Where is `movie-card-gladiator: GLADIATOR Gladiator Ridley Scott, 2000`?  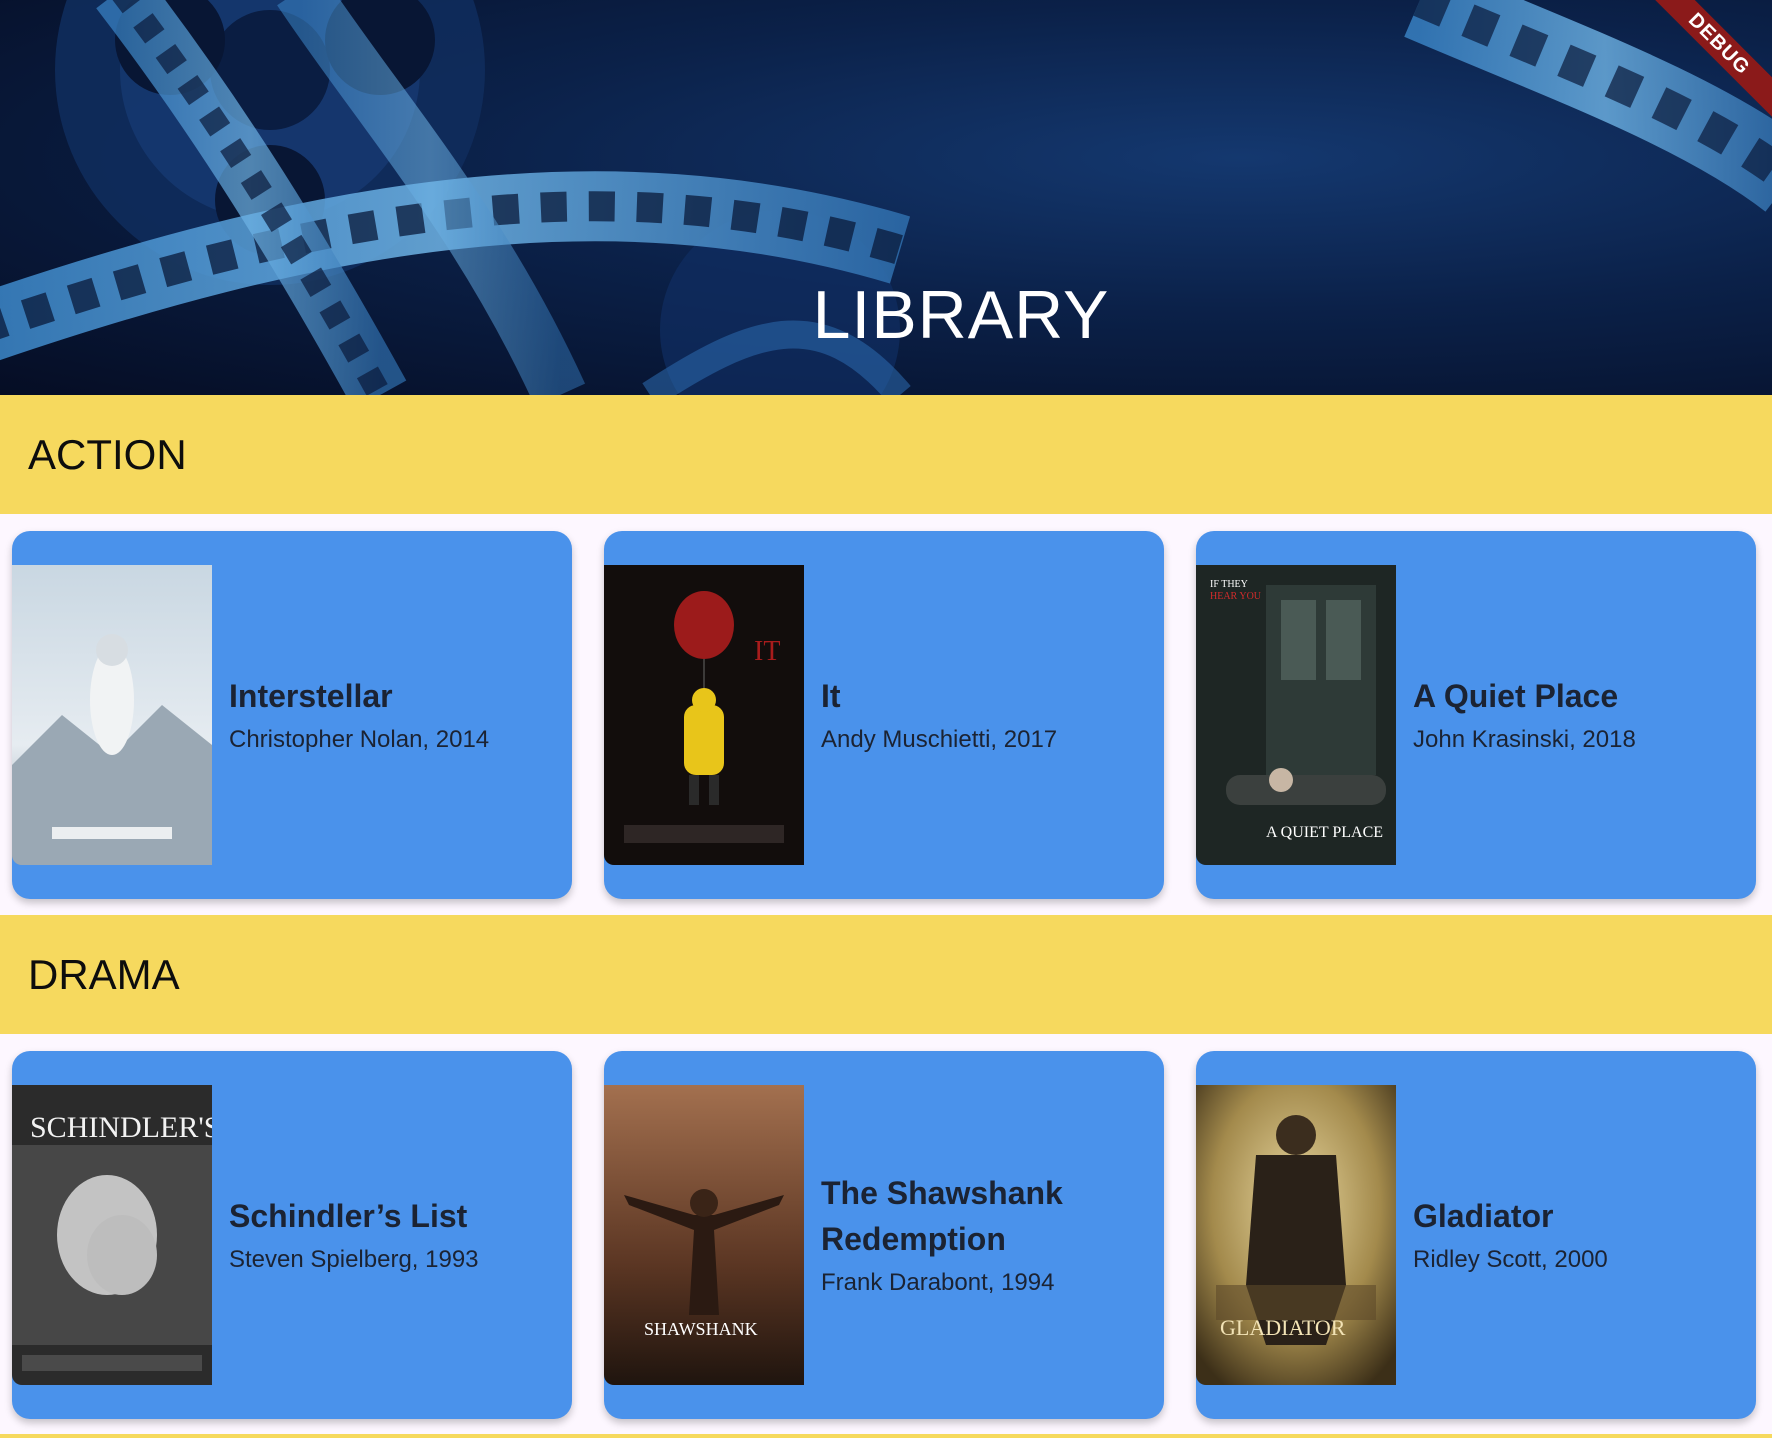 movie-card-gladiator: GLADIATOR Gladiator Ridley Scott, 2000 is located at coordinates (1476, 1235).